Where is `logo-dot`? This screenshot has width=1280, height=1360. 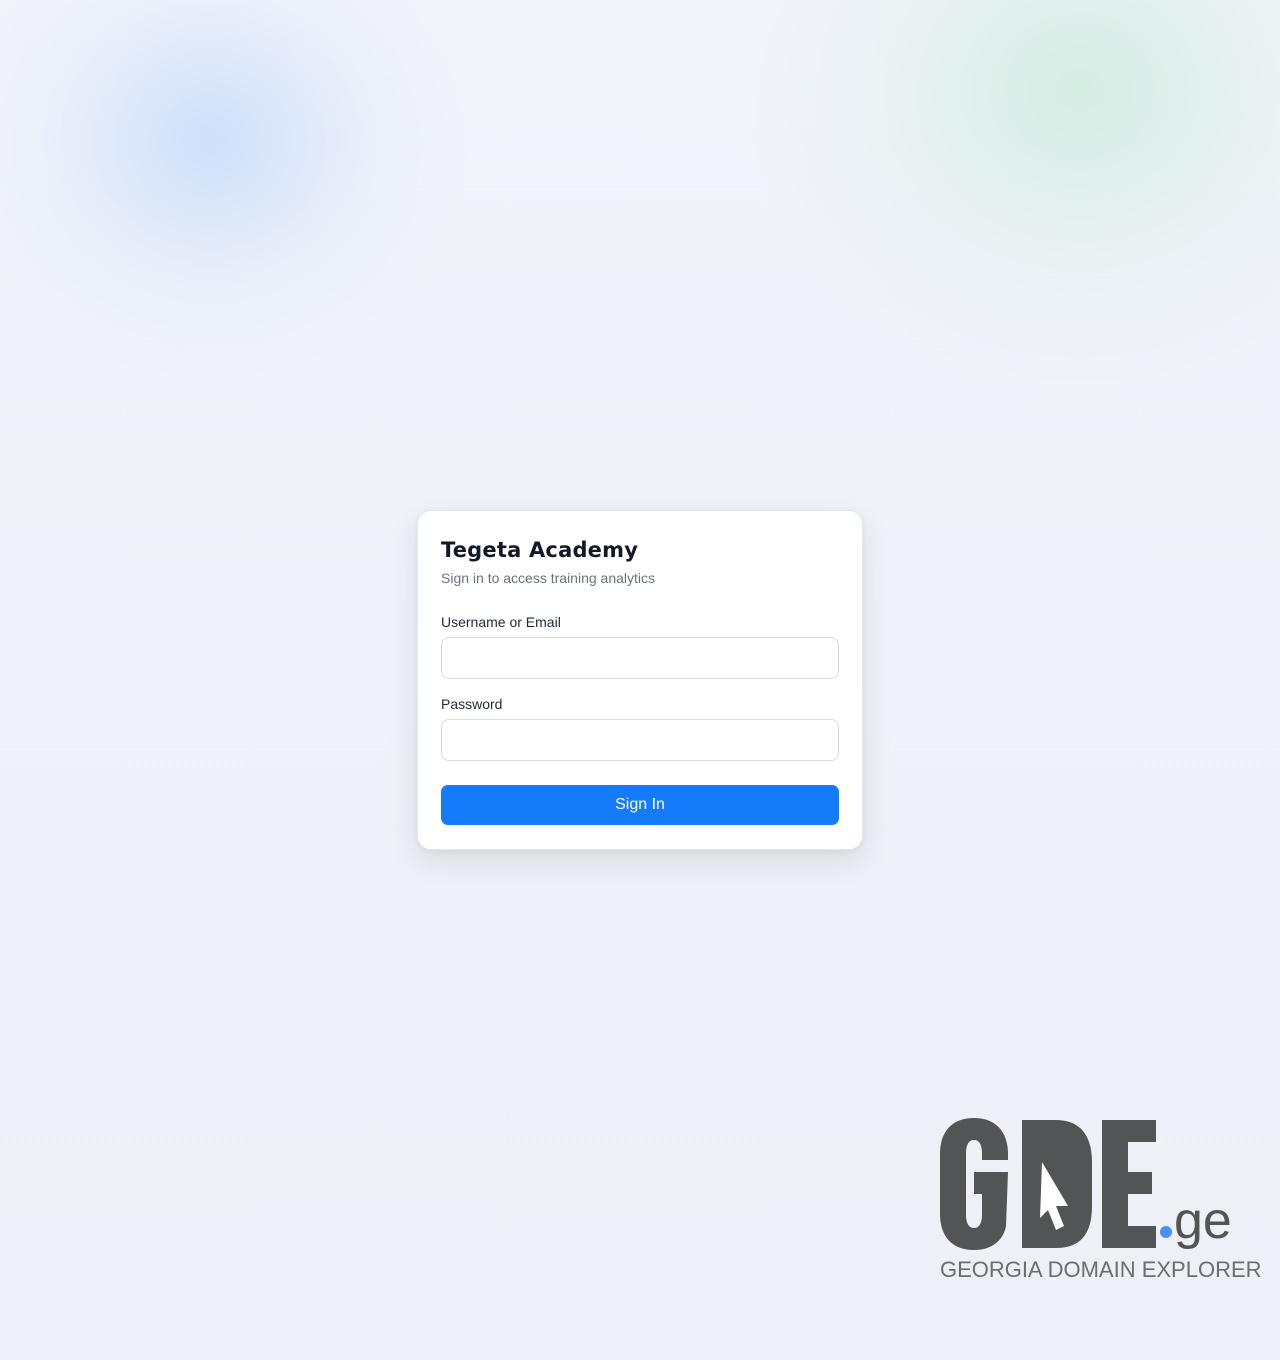 logo-dot is located at coordinates (1166, 1232).